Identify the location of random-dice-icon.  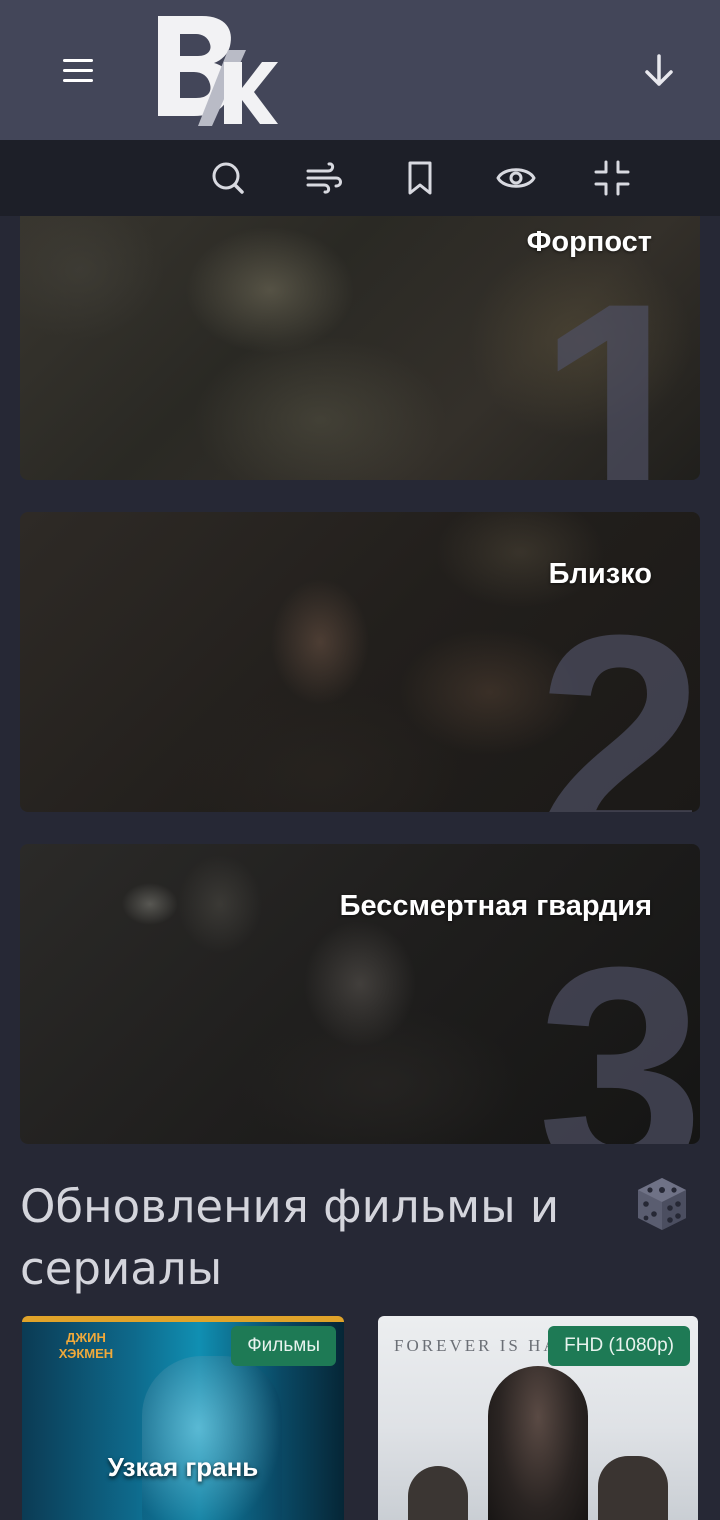
(662, 1204).